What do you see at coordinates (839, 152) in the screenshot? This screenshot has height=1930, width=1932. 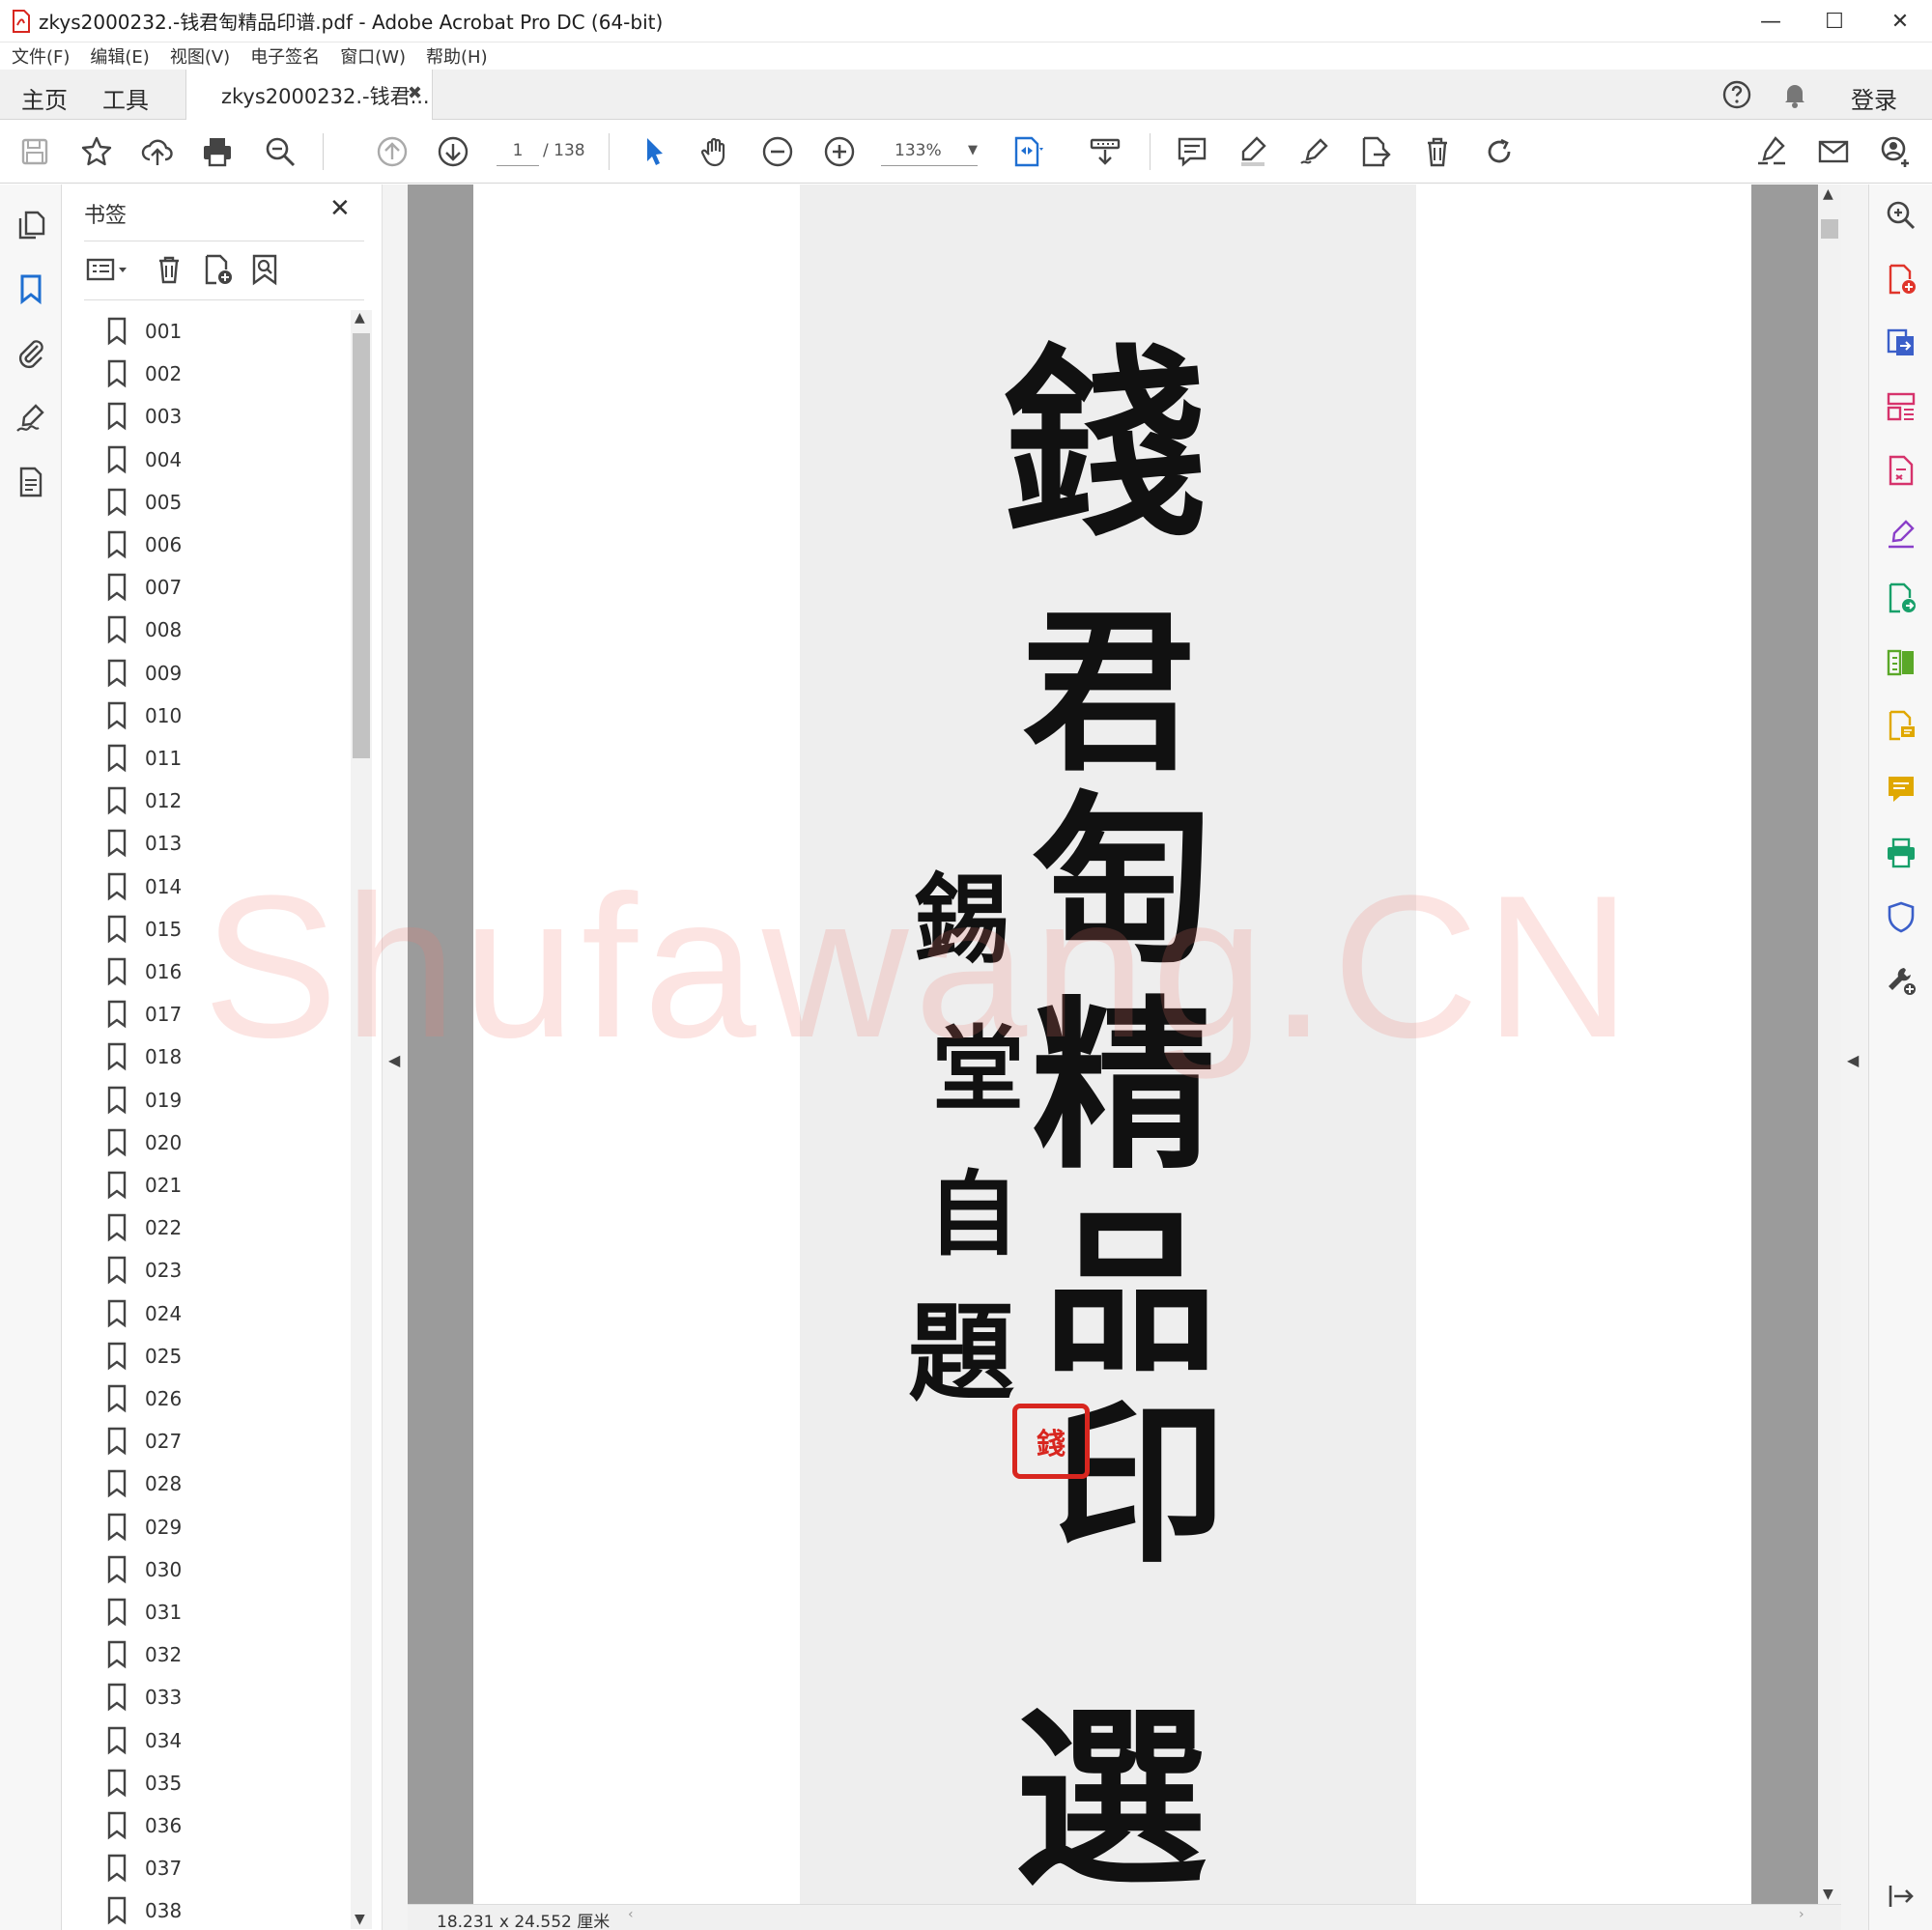 I see `zoom-in-icon` at bounding box center [839, 152].